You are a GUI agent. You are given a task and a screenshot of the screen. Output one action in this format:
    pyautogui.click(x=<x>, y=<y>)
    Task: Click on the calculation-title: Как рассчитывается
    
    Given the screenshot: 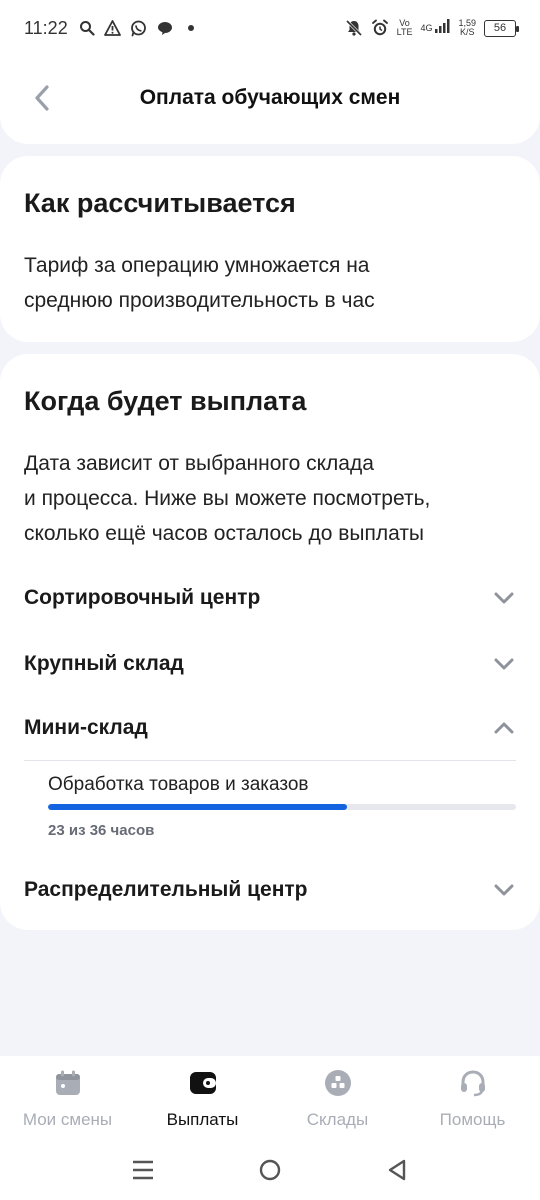 What is the action you would take?
    pyautogui.click(x=160, y=203)
    